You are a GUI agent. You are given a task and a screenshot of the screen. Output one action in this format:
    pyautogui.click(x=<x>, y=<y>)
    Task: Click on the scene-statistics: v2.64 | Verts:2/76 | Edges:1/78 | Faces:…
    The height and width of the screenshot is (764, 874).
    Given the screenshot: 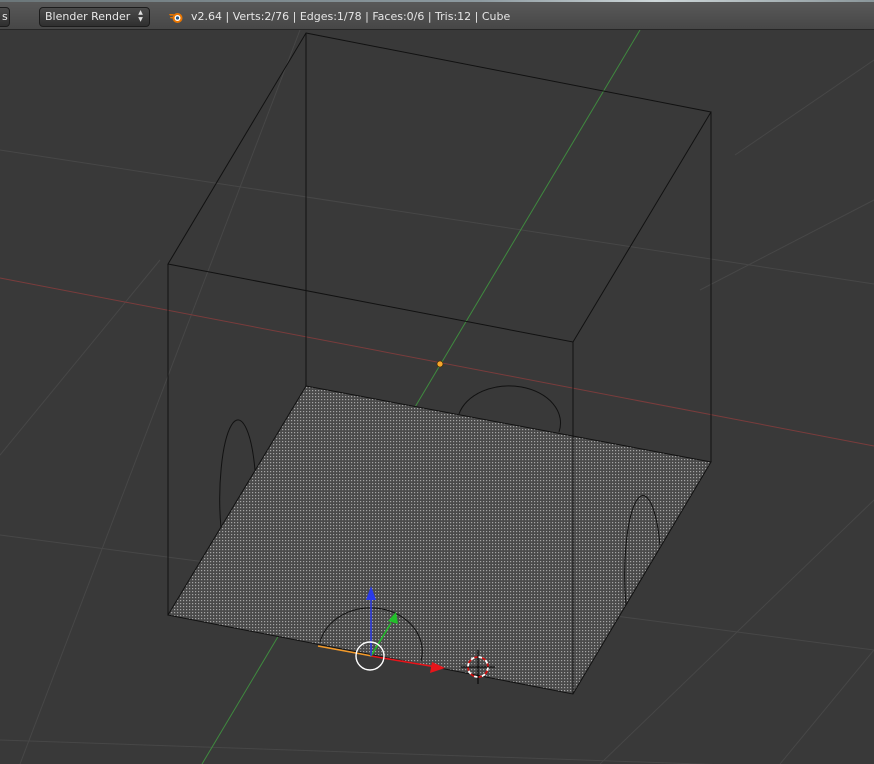 What is the action you would take?
    pyautogui.click(x=351, y=16)
    